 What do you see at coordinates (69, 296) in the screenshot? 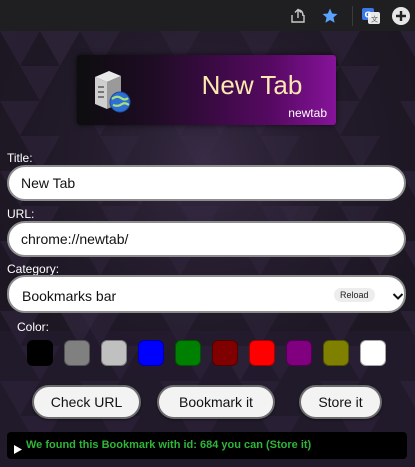
I see `category-selected-value: Bookmarks bar` at bounding box center [69, 296].